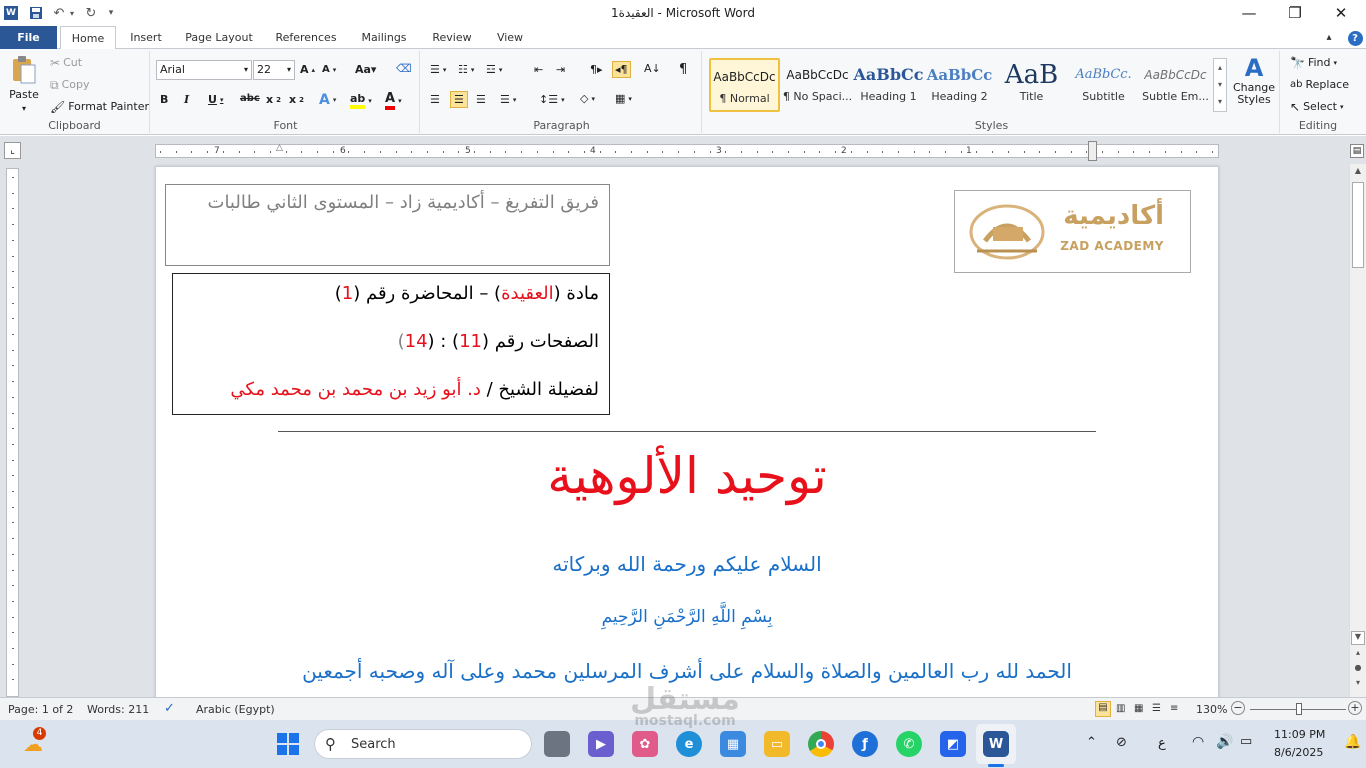 The width and height of the screenshot is (1366, 768). Describe the element at coordinates (1313, 62) in the screenshot. I see `find-button: 🔭 Find ▾` at that location.